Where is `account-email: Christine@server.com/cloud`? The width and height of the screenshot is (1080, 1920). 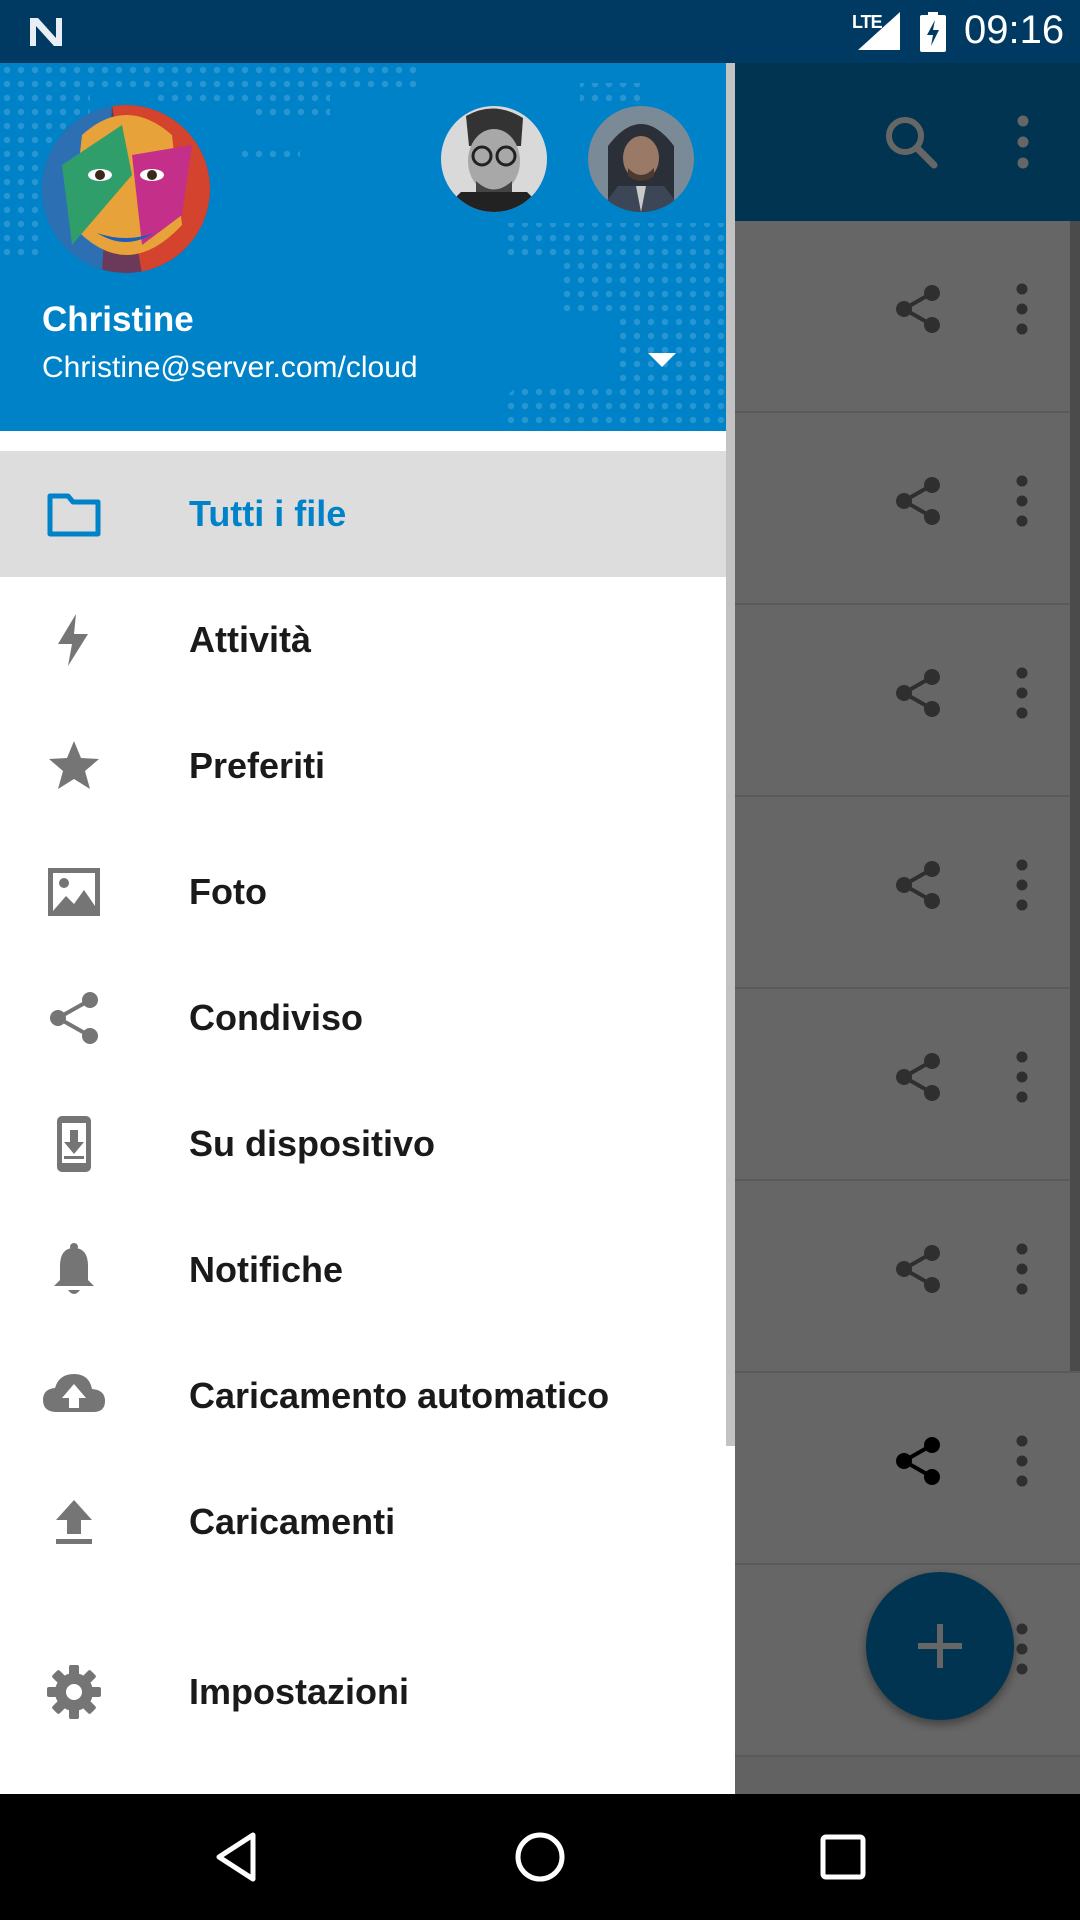
account-email: Christine@server.com/cloud is located at coordinates (230, 367).